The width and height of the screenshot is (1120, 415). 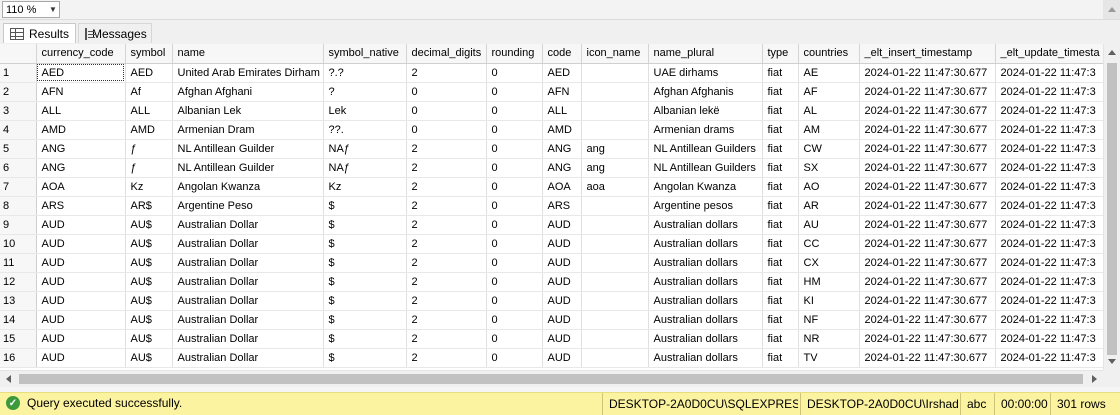 What do you see at coordinates (248, 149) in the screenshot?
I see `grid-cell: NL Antillean Guilder` at bounding box center [248, 149].